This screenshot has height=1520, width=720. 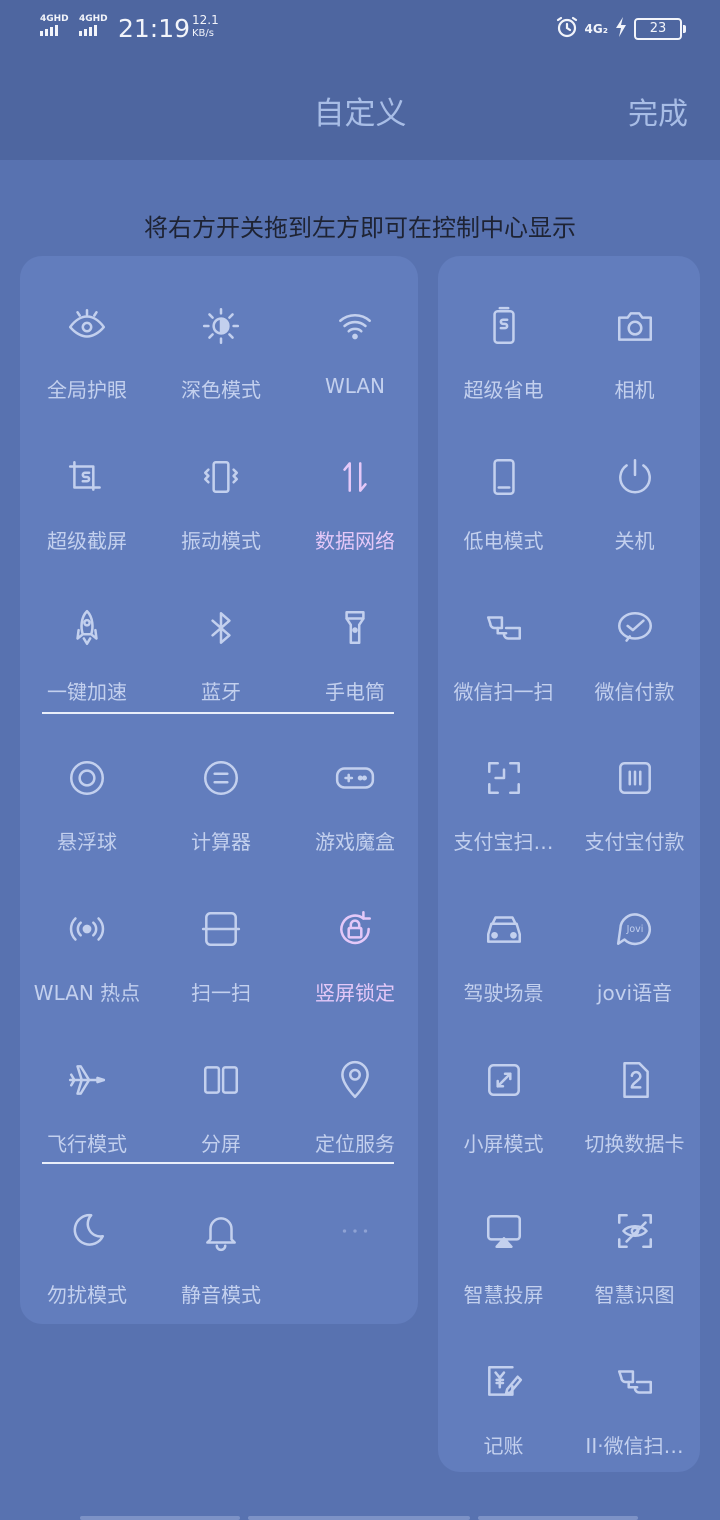 What do you see at coordinates (87, 939) in the screenshot?
I see `toggle-tile: WLAN 热点` at bounding box center [87, 939].